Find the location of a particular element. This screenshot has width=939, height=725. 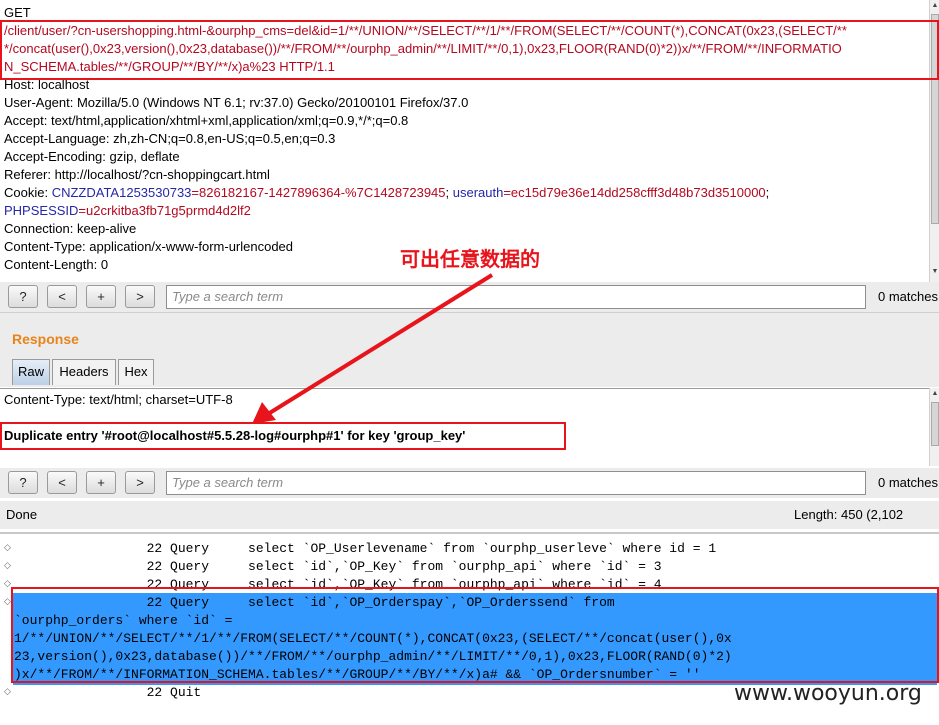

watermark: www.wooyun.org is located at coordinates (828, 693).